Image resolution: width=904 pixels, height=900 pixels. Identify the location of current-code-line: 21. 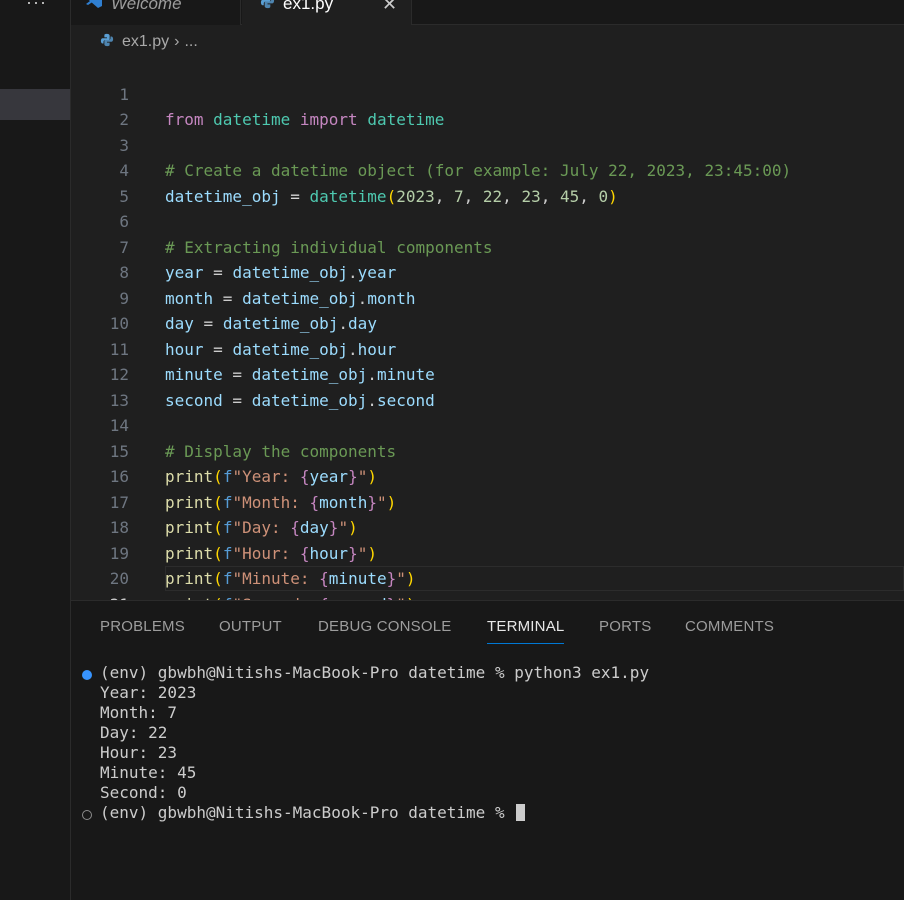
(487, 590).